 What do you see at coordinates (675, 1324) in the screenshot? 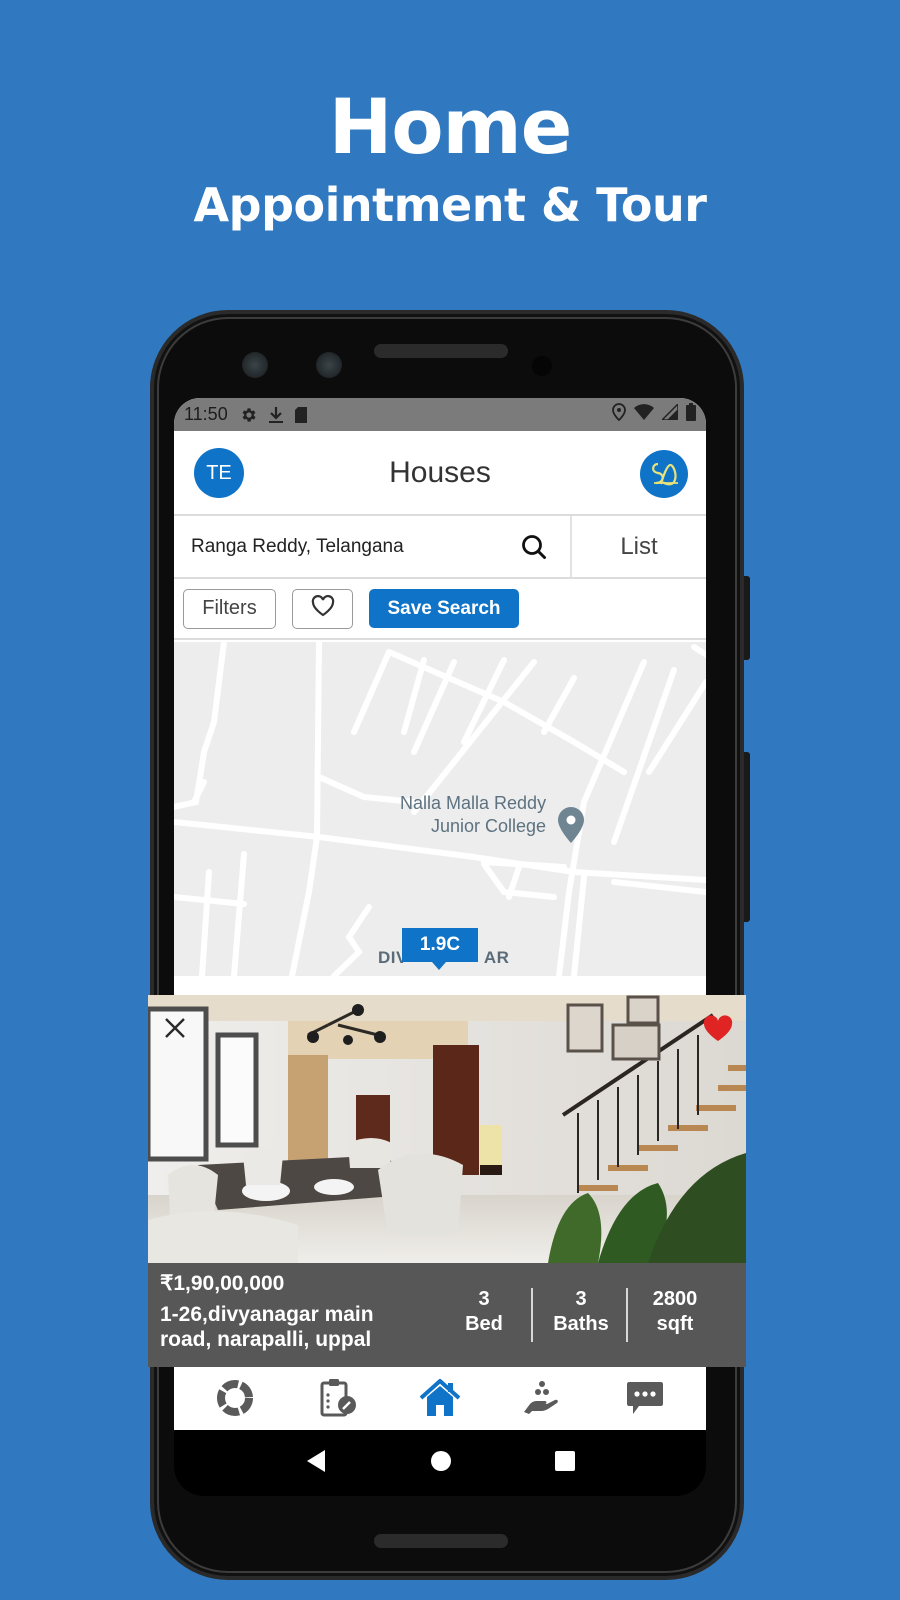
I see `area-unit: sqft` at bounding box center [675, 1324].